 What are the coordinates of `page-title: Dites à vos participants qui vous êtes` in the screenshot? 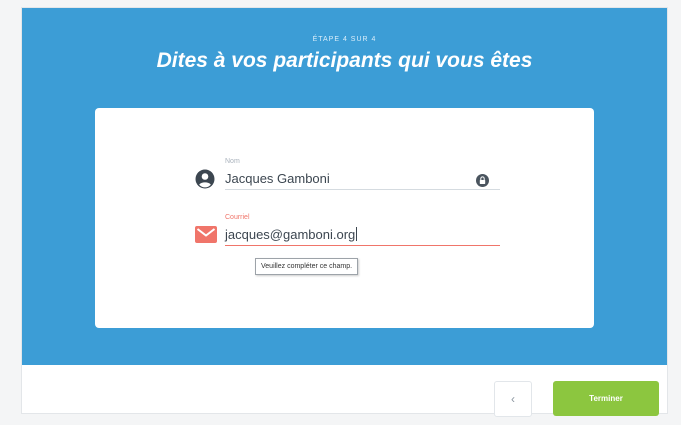 It's located at (344, 60).